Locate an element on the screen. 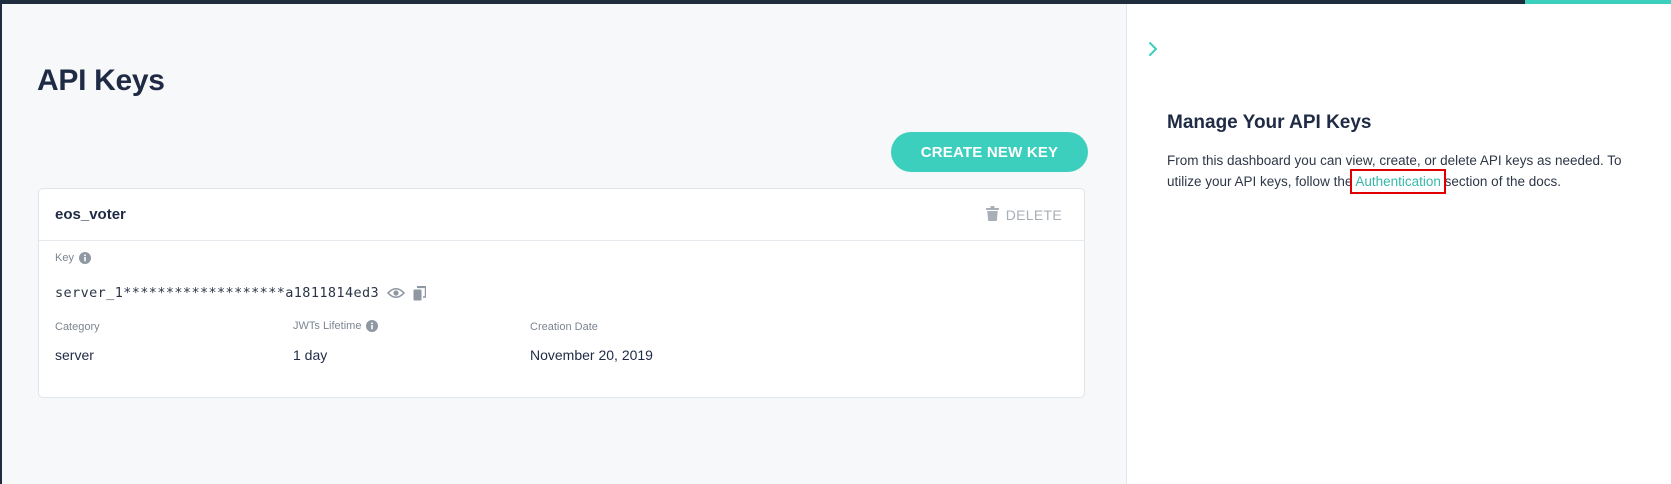 The image size is (1671, 484). category-label: Category is located at coordinates (77, 327).